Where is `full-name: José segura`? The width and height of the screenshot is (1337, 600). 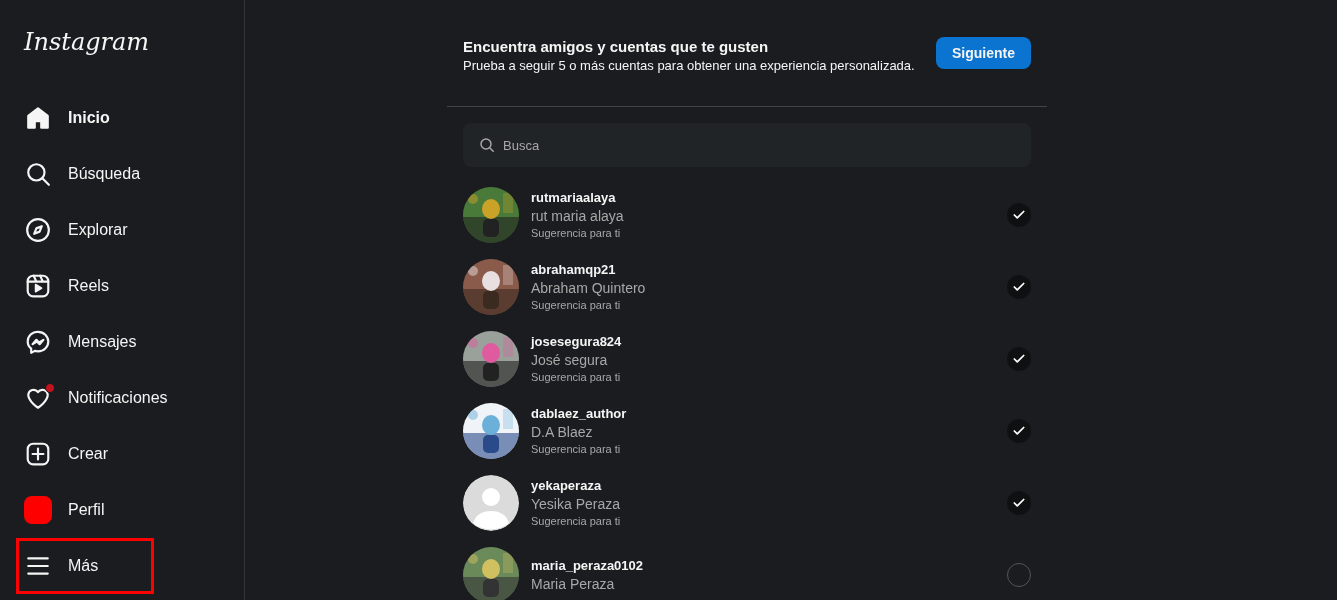 full-name: José segura is located at coordinates (570, 360).